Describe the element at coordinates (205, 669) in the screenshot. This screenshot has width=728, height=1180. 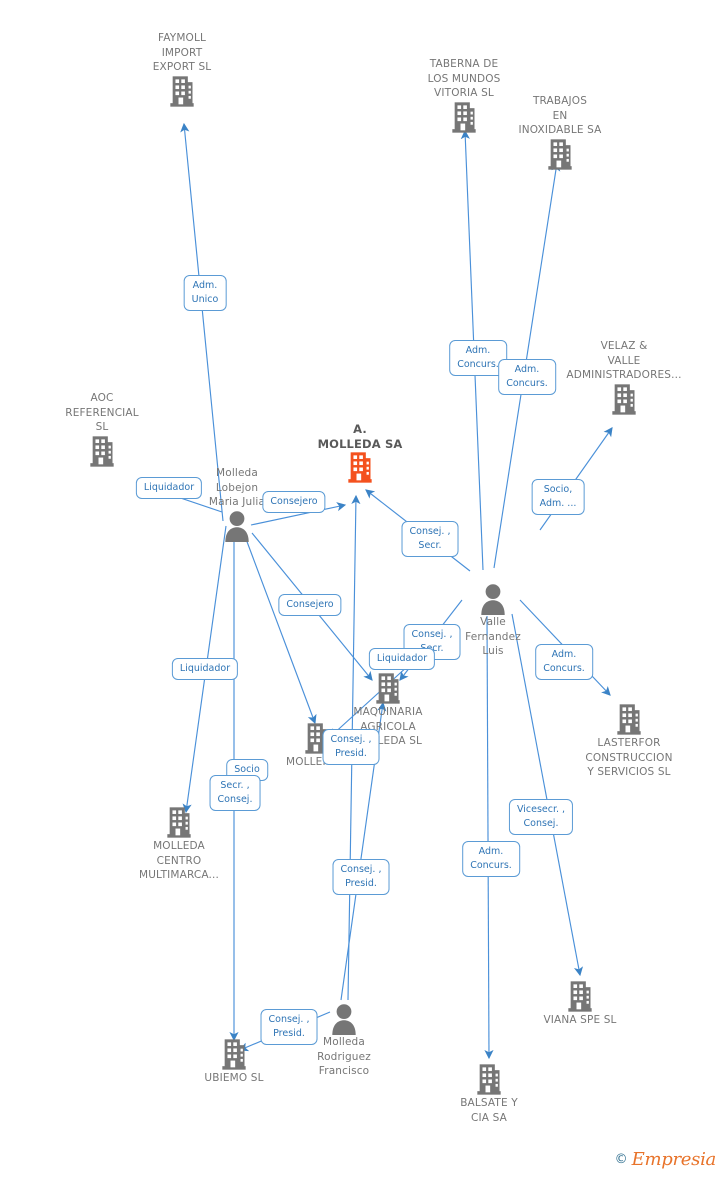
I see `relationship-badge-b12: Liquidador` at that location.